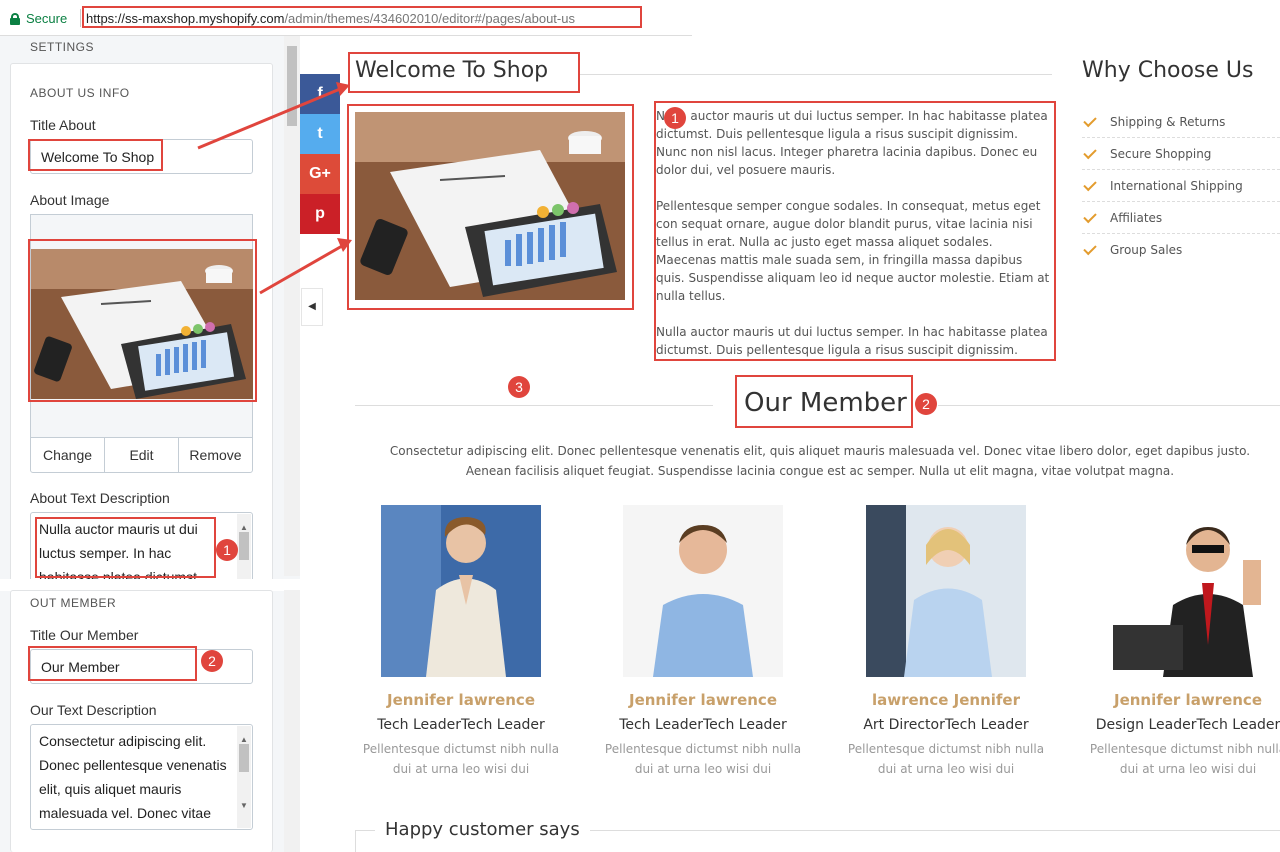 This screenshot has height=852, width=1280. What do you see at coordinates (464, 72) in the screenshot?
I see `welcome-title-highlight-box` at bounding box center [464, 72].